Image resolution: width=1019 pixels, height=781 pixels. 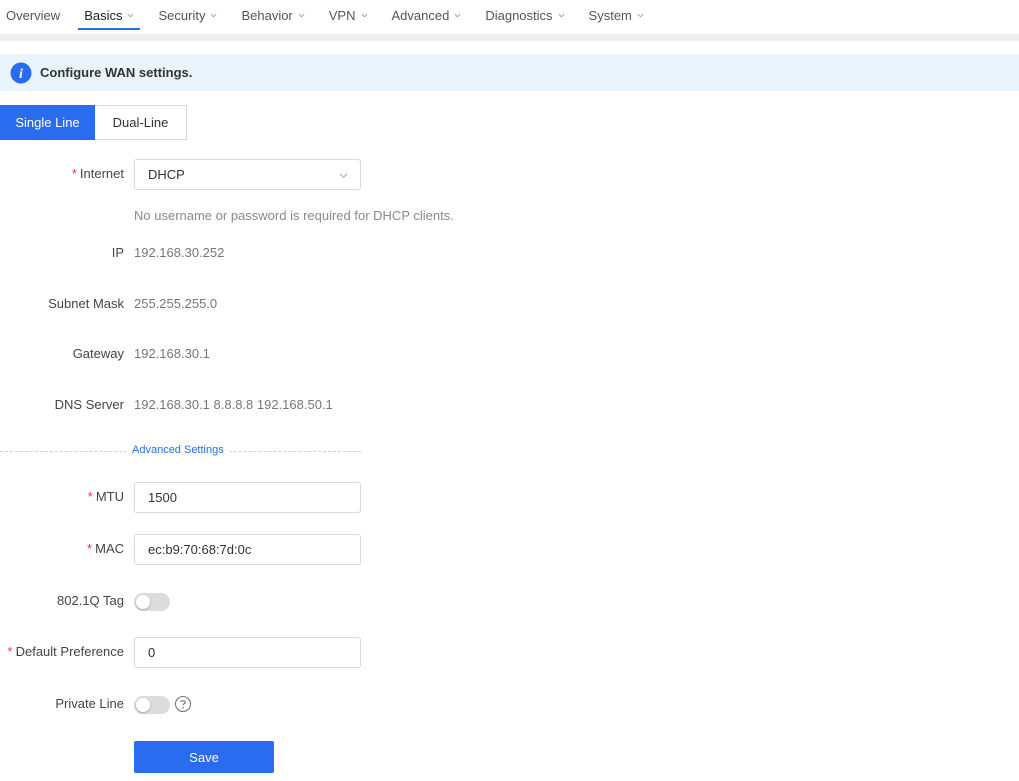 I want to click on nav-divider-strip, so click(x=509, y=37).